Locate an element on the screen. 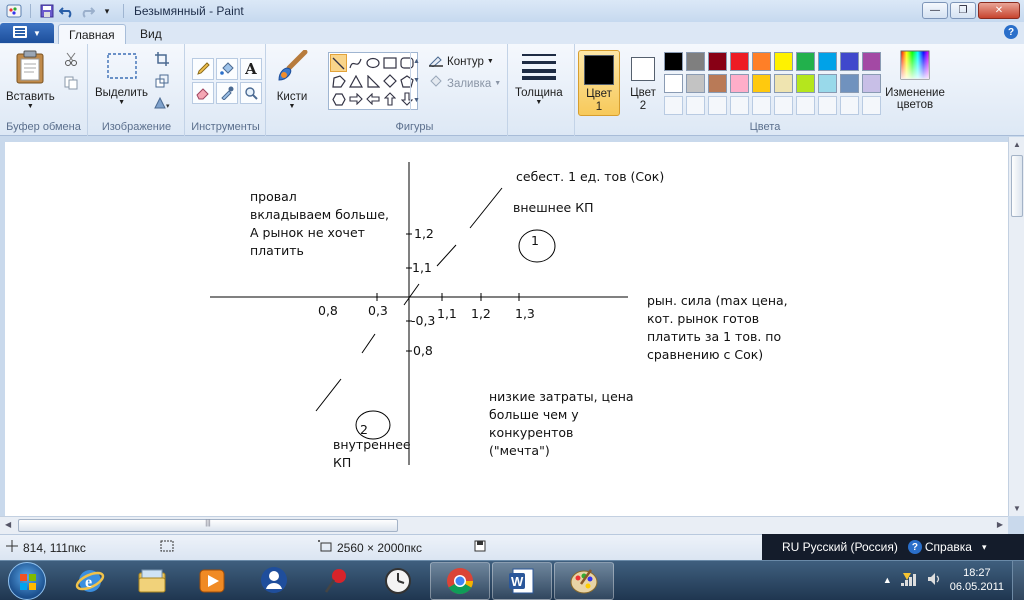 The width and height of the screenshot is (1024, 600). size-button: Толщина ▼ is located at coordinates (539, 79).